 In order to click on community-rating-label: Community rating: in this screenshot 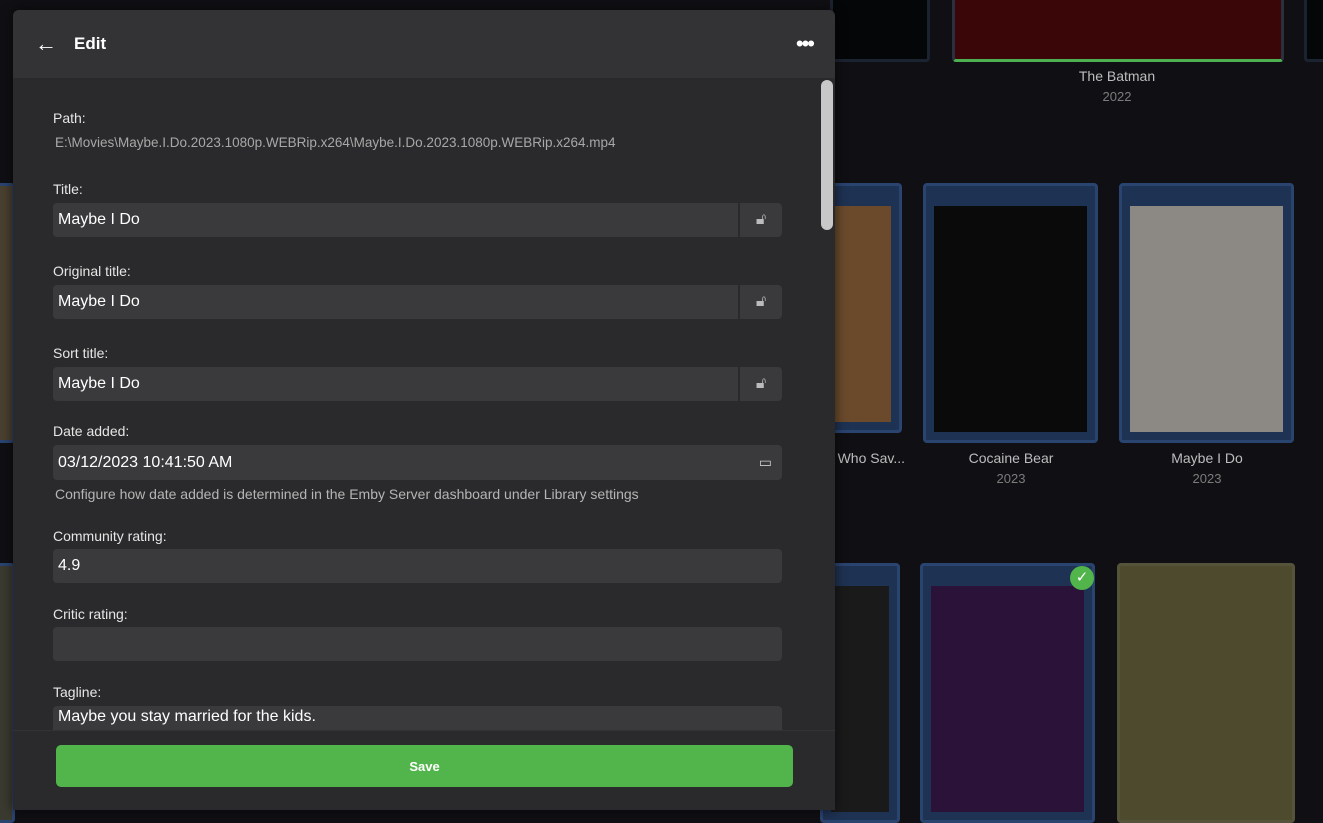, I will do `click(110, 536)`.